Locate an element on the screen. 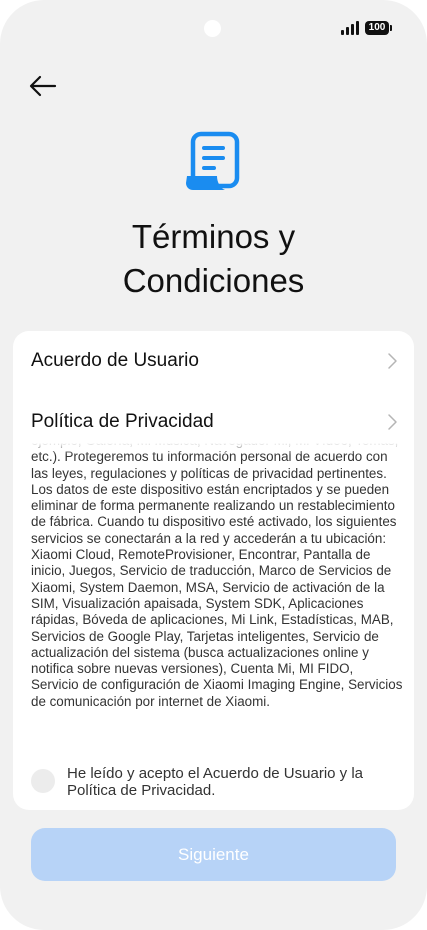  next-button: Siguiente is located at coordinates (213, 854).